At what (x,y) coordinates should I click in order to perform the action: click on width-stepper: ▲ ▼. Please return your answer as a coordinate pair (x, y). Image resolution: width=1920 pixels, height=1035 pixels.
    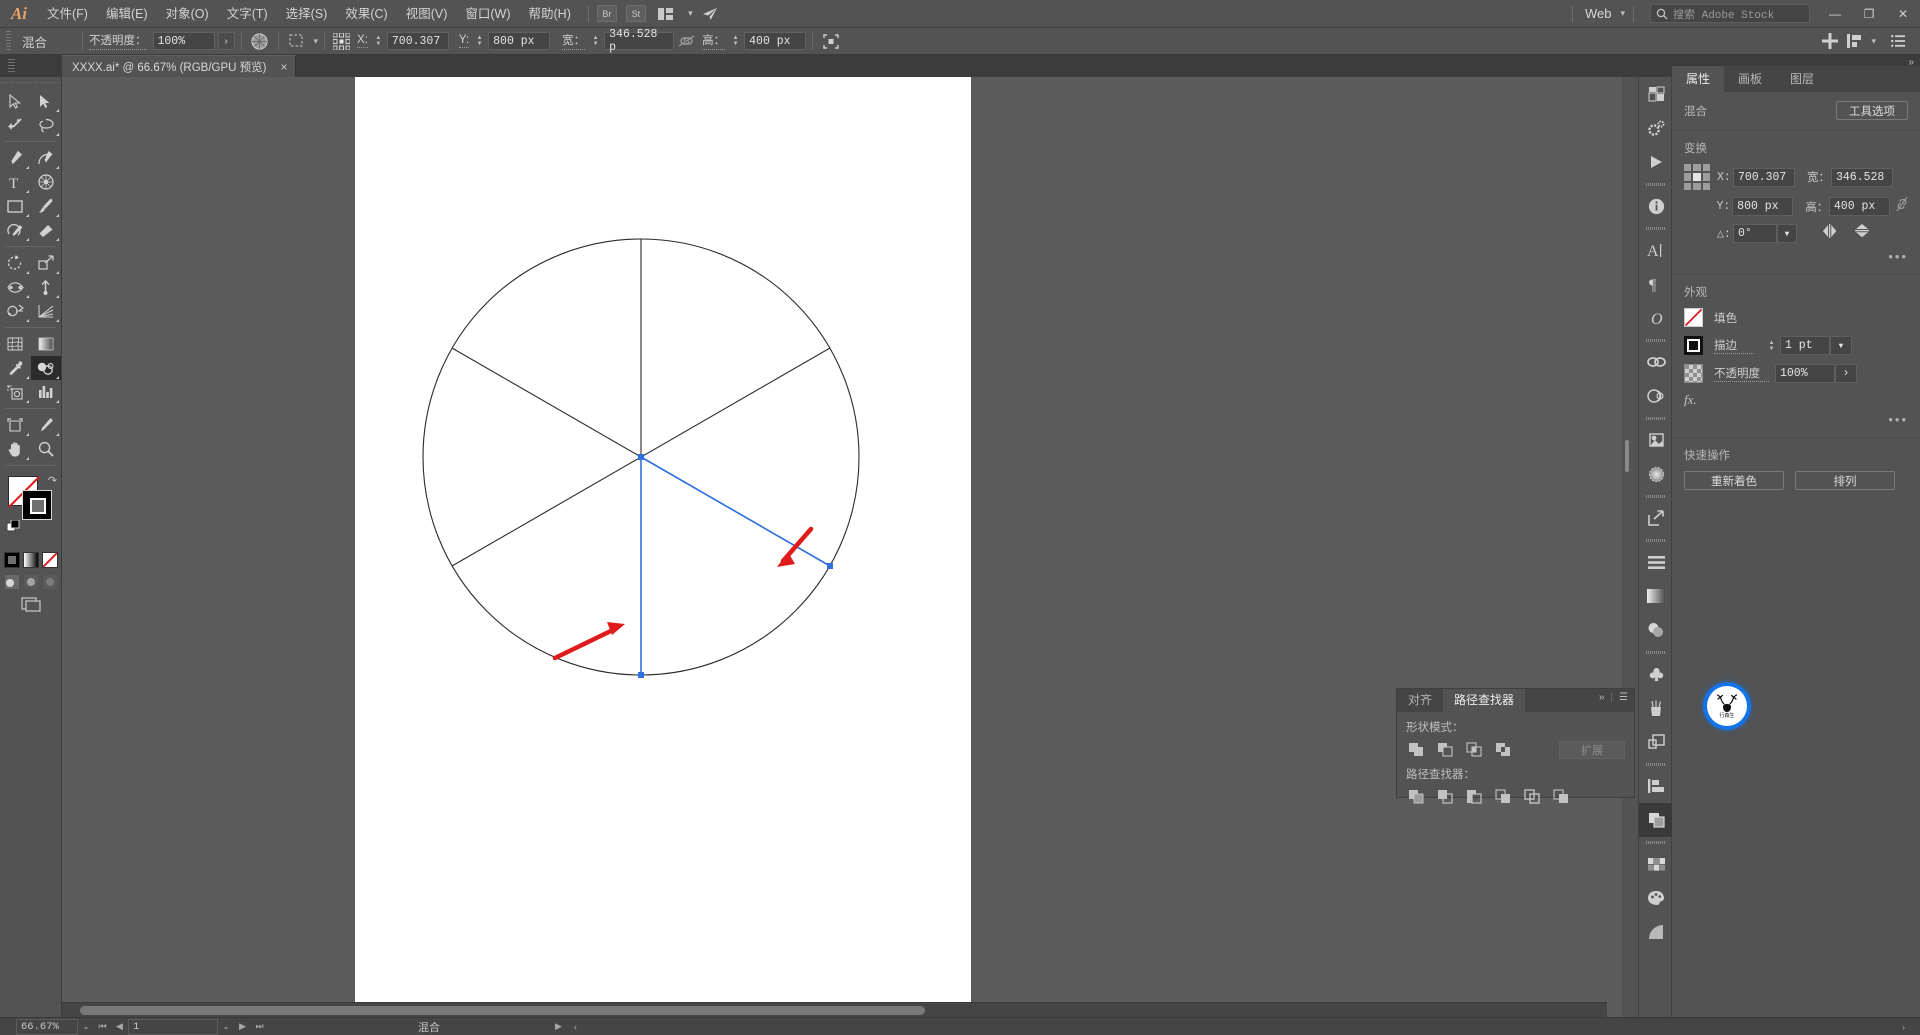
    Looking at the image, I should click on (595, 41).